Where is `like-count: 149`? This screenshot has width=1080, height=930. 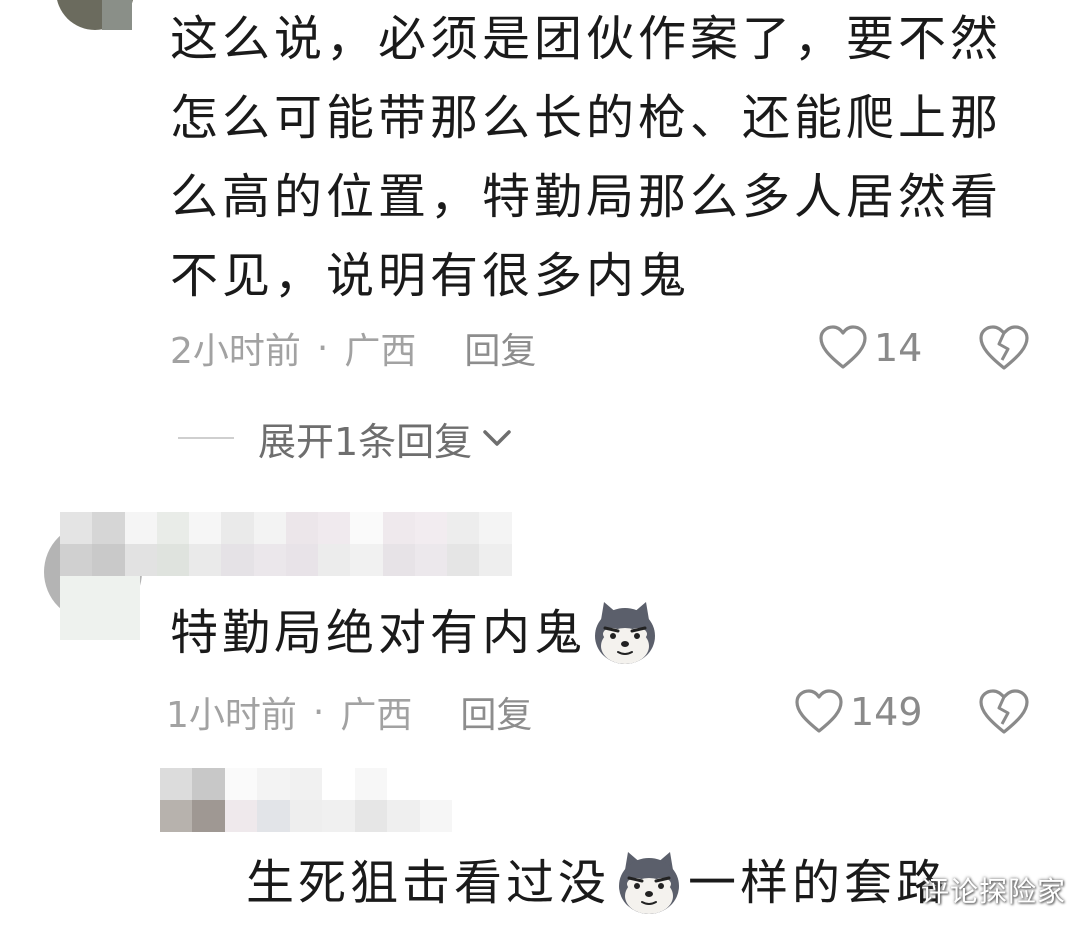
like-count: 149 is located at coordinates (886, 712).